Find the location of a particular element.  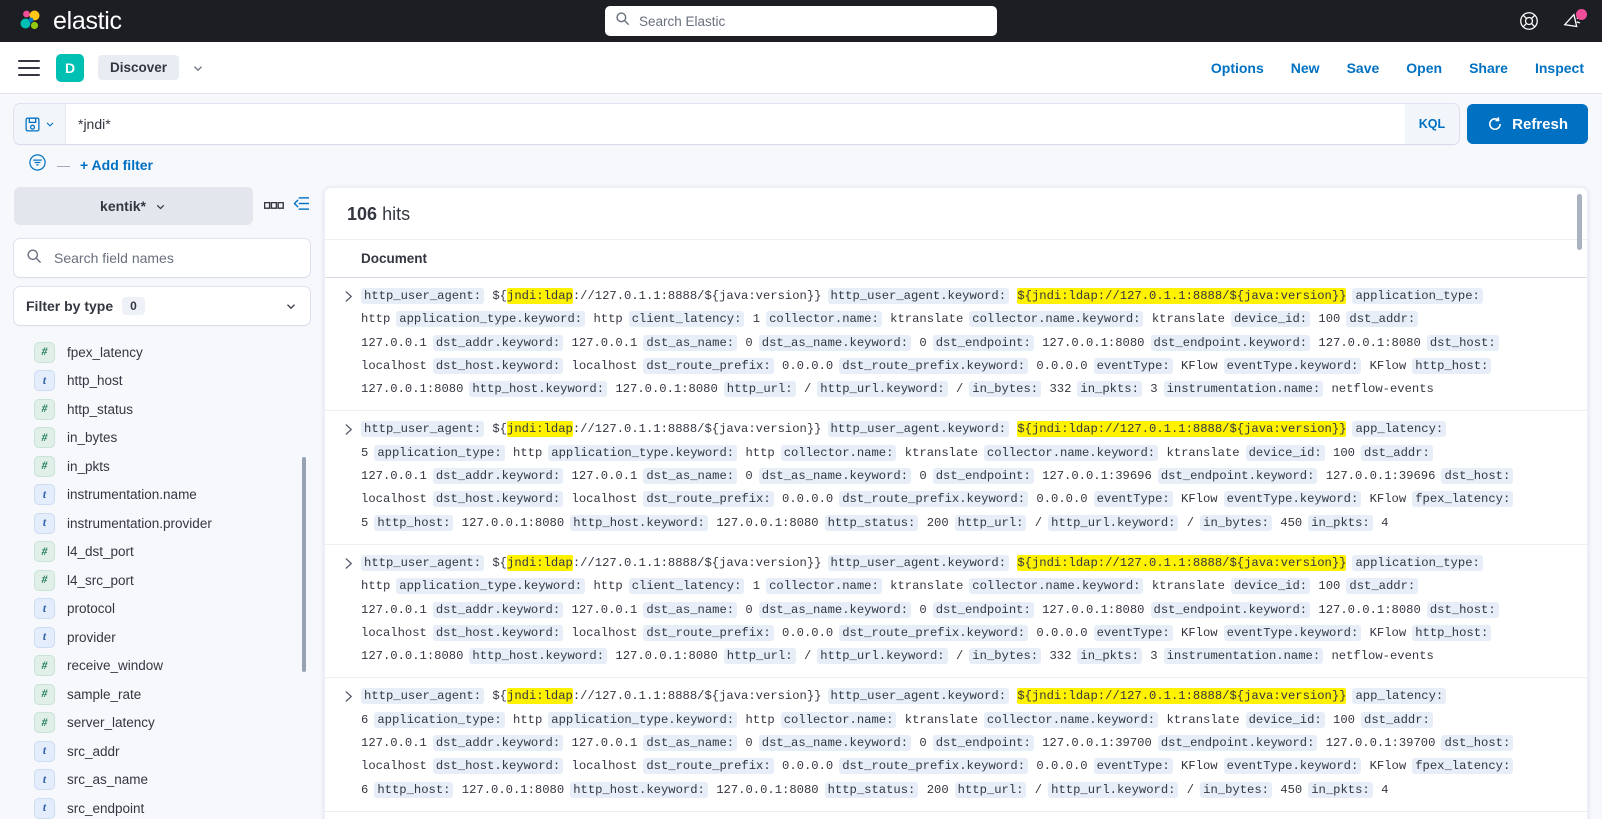

field-name: src_endpoint is located at coordinates (106, 808).